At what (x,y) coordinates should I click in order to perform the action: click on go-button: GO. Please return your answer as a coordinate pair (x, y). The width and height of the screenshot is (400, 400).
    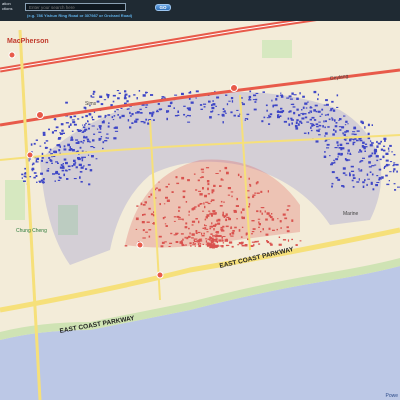
    Looking at the image, I should click on (163, 7).